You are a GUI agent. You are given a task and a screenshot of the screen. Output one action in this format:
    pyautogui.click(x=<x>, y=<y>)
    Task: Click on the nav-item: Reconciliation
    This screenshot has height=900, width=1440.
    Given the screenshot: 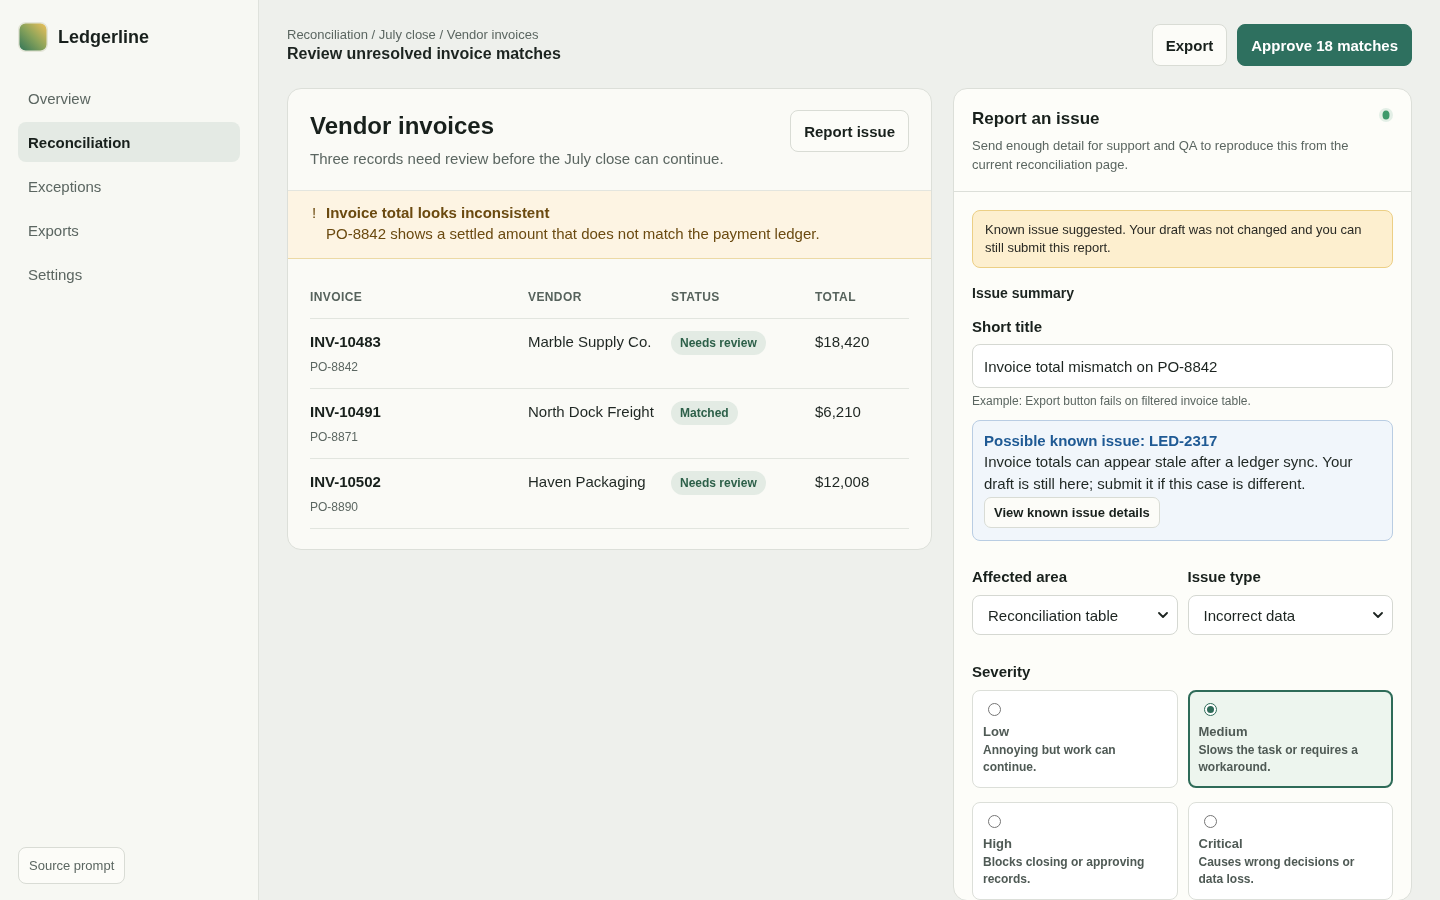 What is the action you would take?
    pyautogui.click(x=129, y=142)
    